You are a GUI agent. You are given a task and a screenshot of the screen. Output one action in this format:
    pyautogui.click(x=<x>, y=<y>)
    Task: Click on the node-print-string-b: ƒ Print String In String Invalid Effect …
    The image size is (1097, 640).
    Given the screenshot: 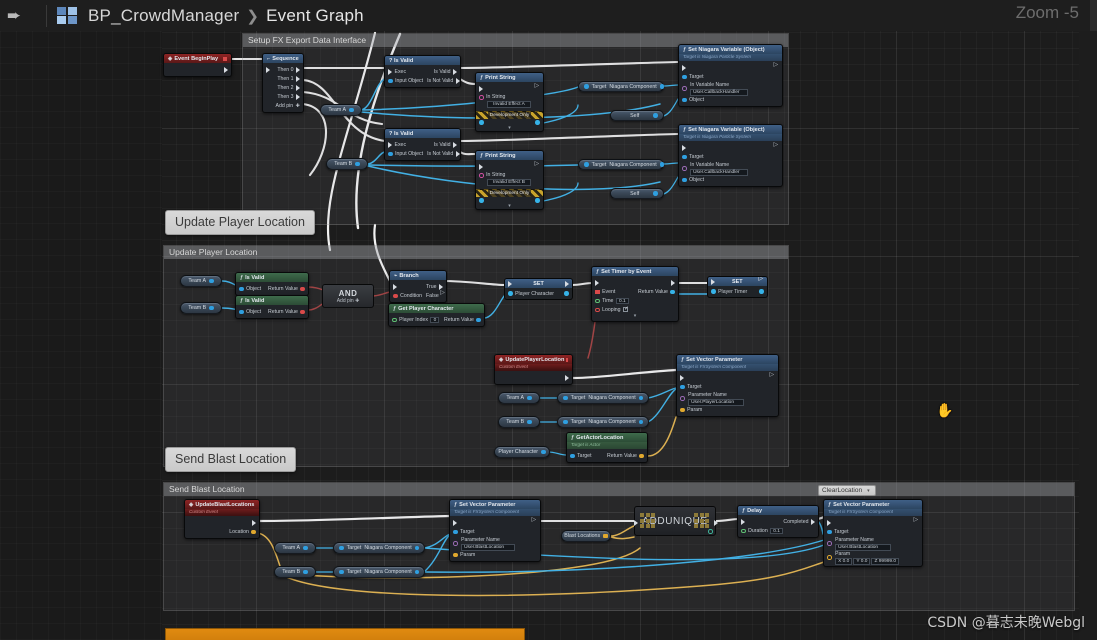 What is the action you would take?
    pyautogui.click(x=509, y=180)
    